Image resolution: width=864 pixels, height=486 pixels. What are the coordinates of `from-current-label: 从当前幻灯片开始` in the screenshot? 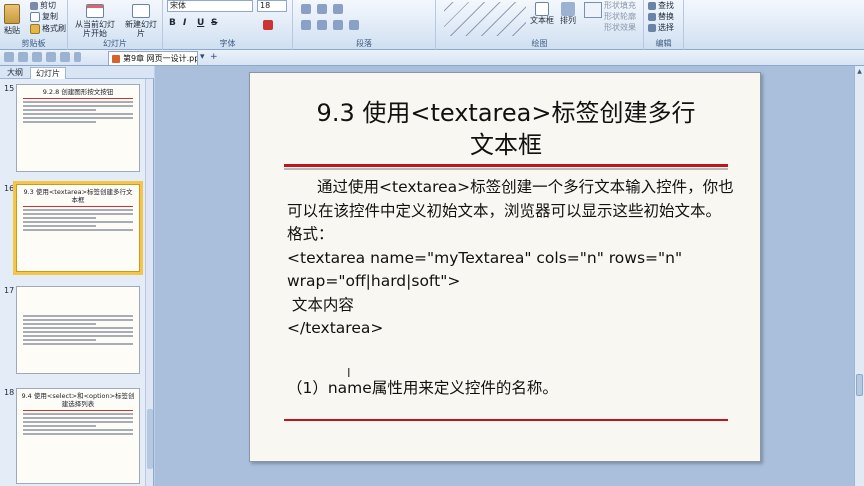 It's located at (95, 29).